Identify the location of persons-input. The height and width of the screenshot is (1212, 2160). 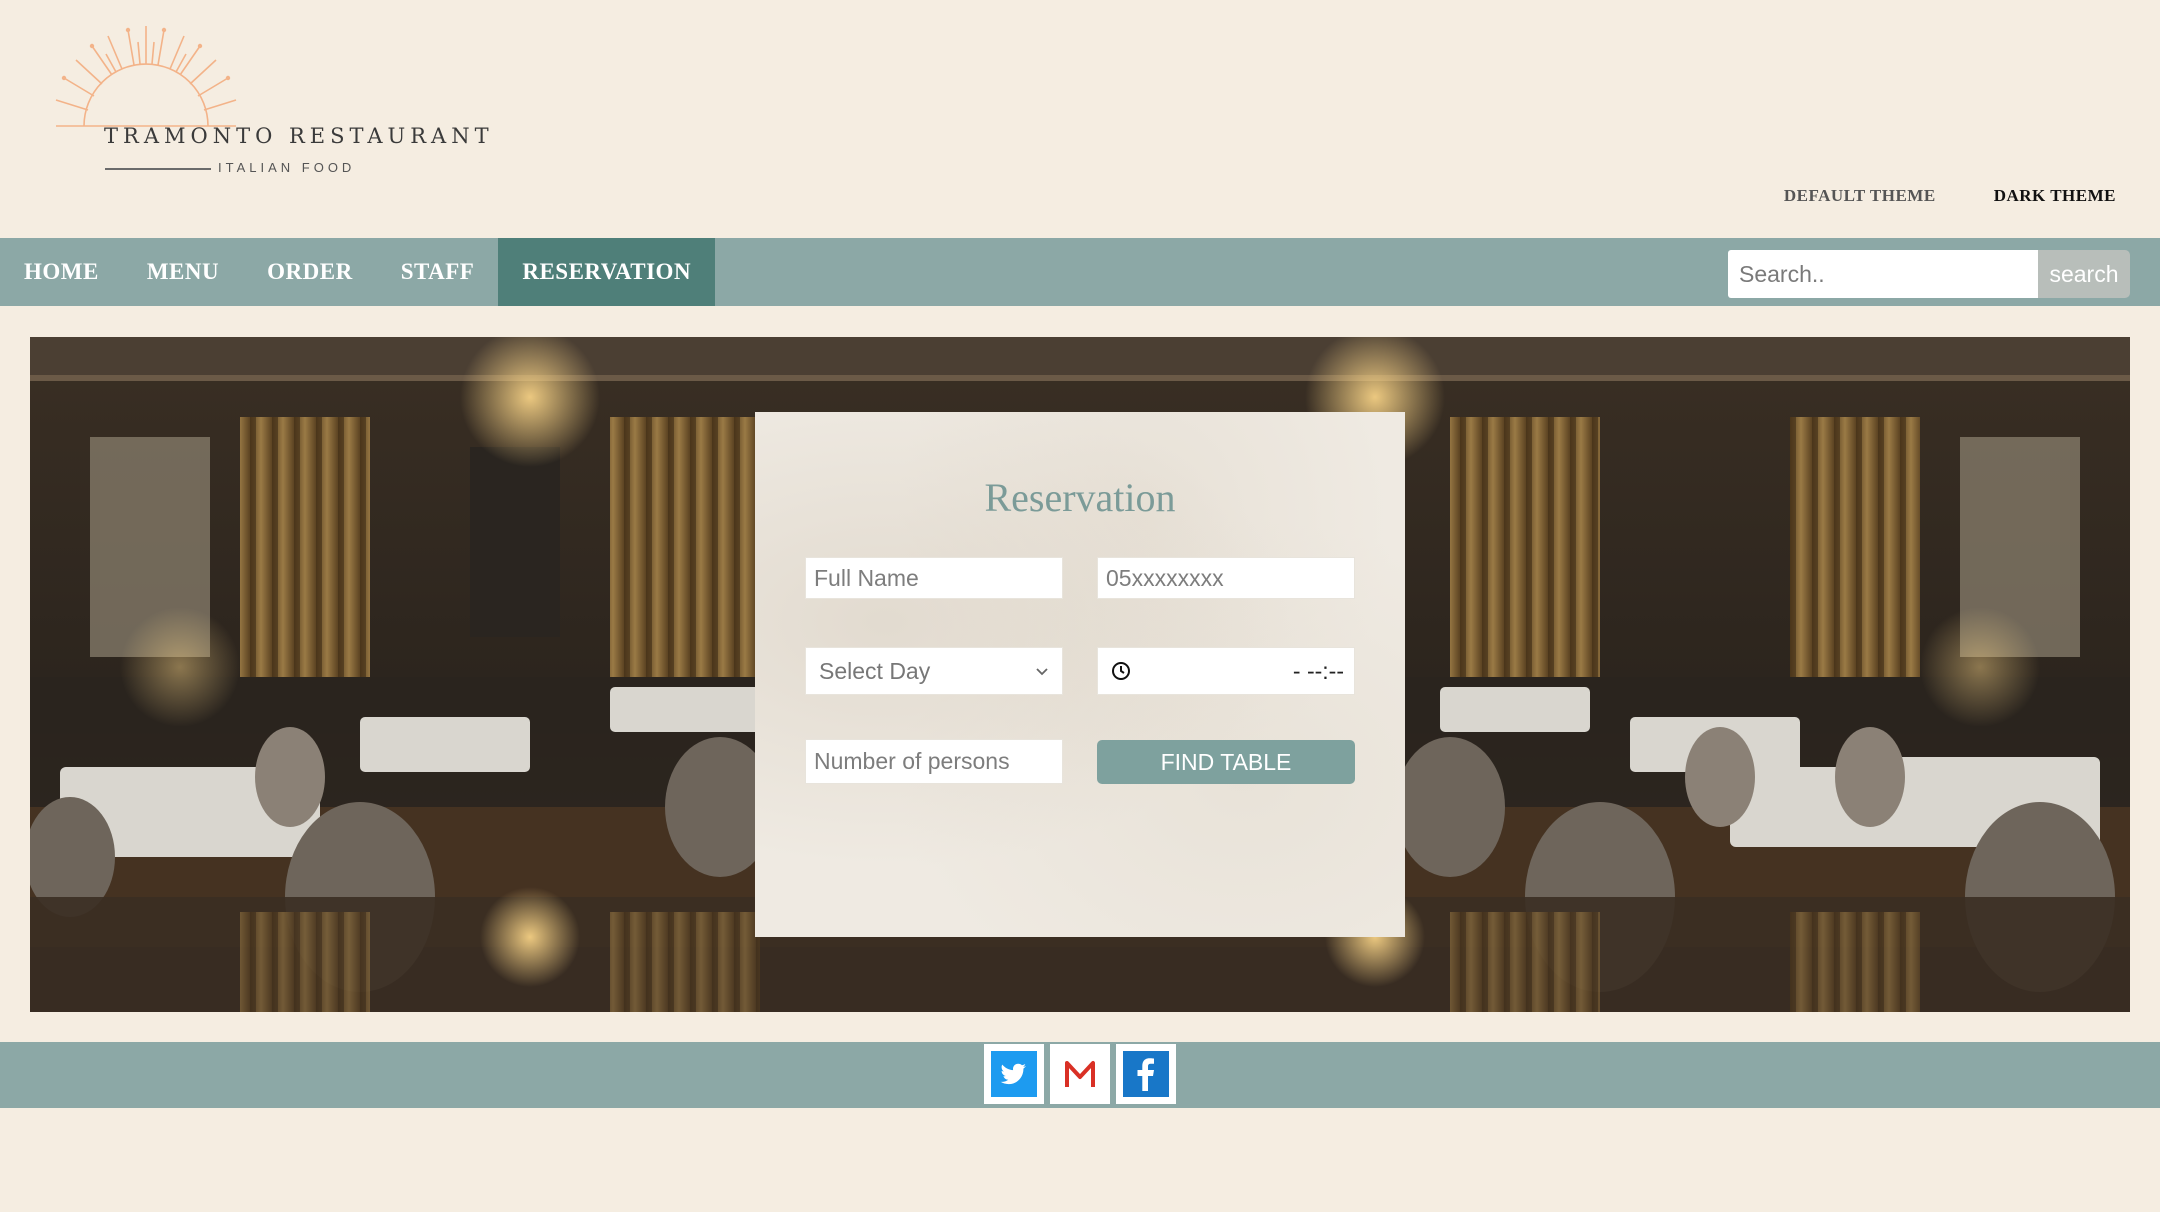
(934, 761).